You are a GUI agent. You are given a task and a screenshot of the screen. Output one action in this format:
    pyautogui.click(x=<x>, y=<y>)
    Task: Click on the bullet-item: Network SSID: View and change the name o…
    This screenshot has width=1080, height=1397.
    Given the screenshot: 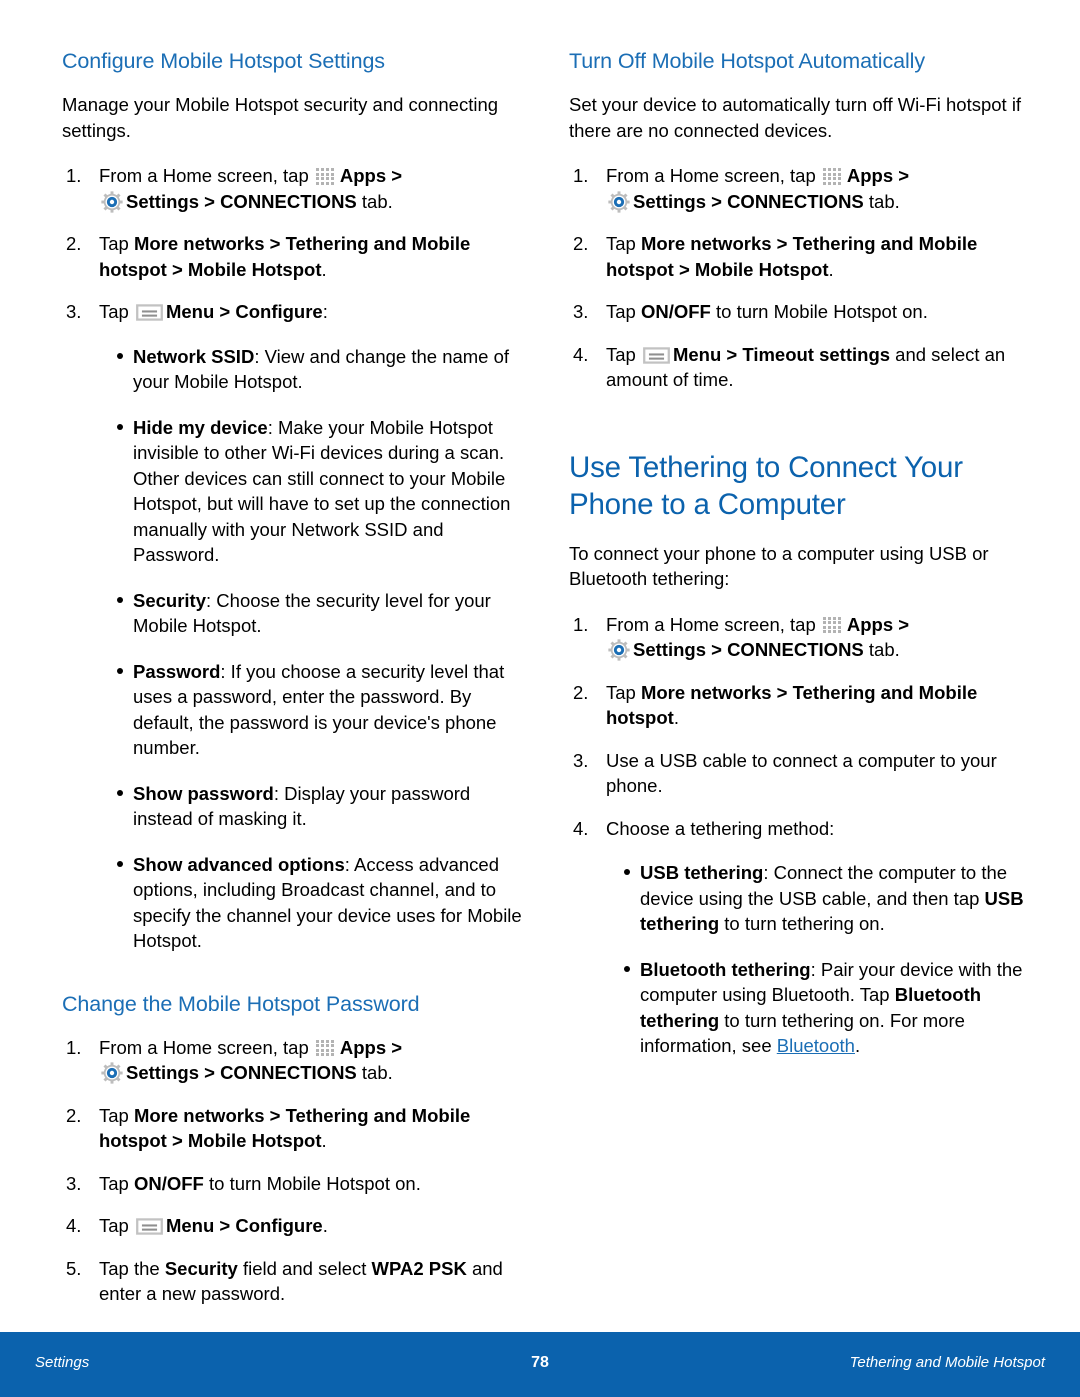 What is the action you would take?
    pyautogui.click(x=311, y=369)
    